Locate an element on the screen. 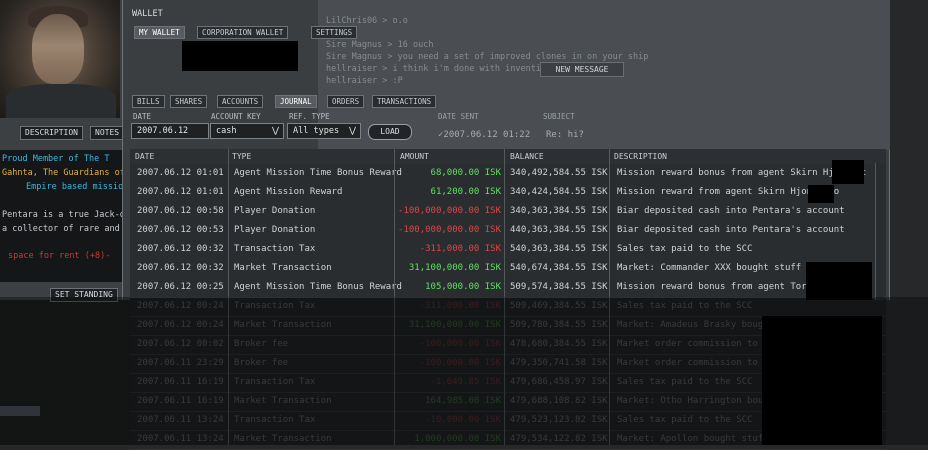 This screenshot has height=450, width=928. tab-bills: BILLS is located at coordinates (148, 101).